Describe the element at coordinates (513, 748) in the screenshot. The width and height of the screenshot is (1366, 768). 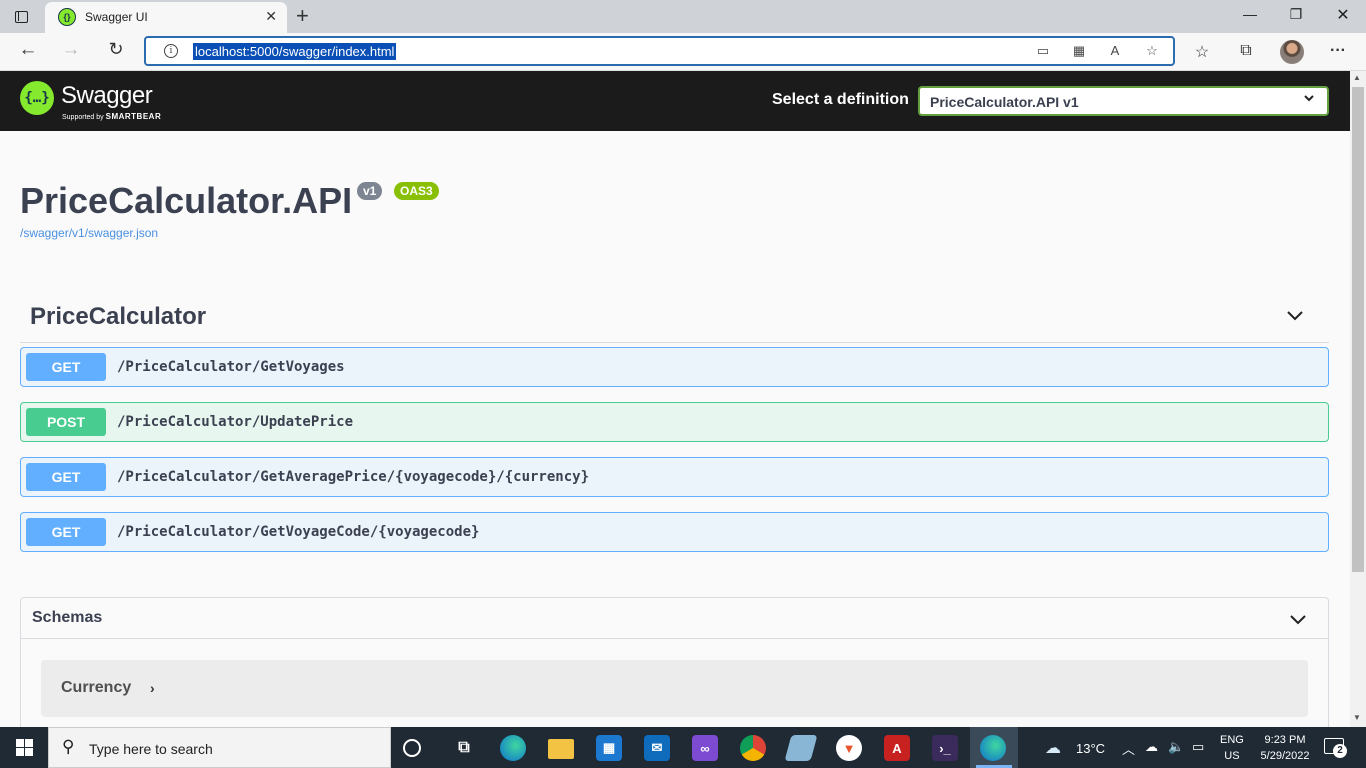
I see `edge-icon` at that location.